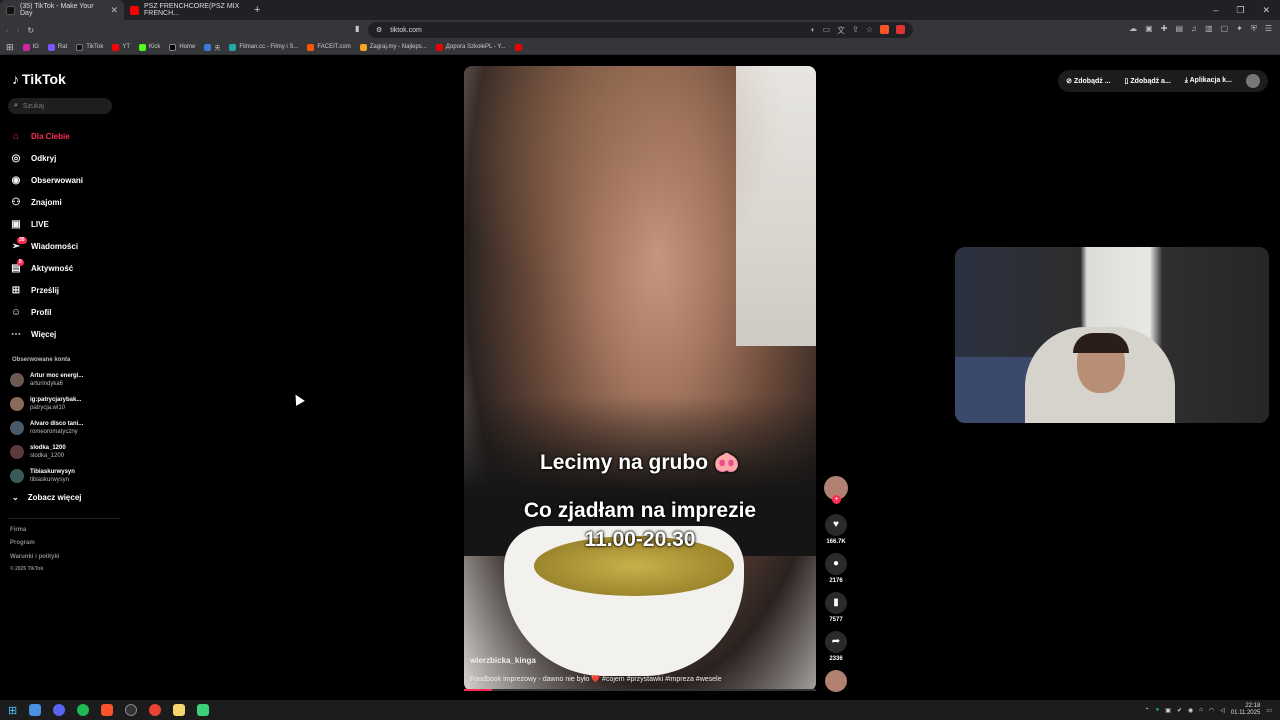 This screenshot has width=1280, height=720. What do you see at coordinates (65, 246) in the screenshot?
I see `sidebar-item-messages: ➢ Wiadomości 35` at bounding box center [65, 246].